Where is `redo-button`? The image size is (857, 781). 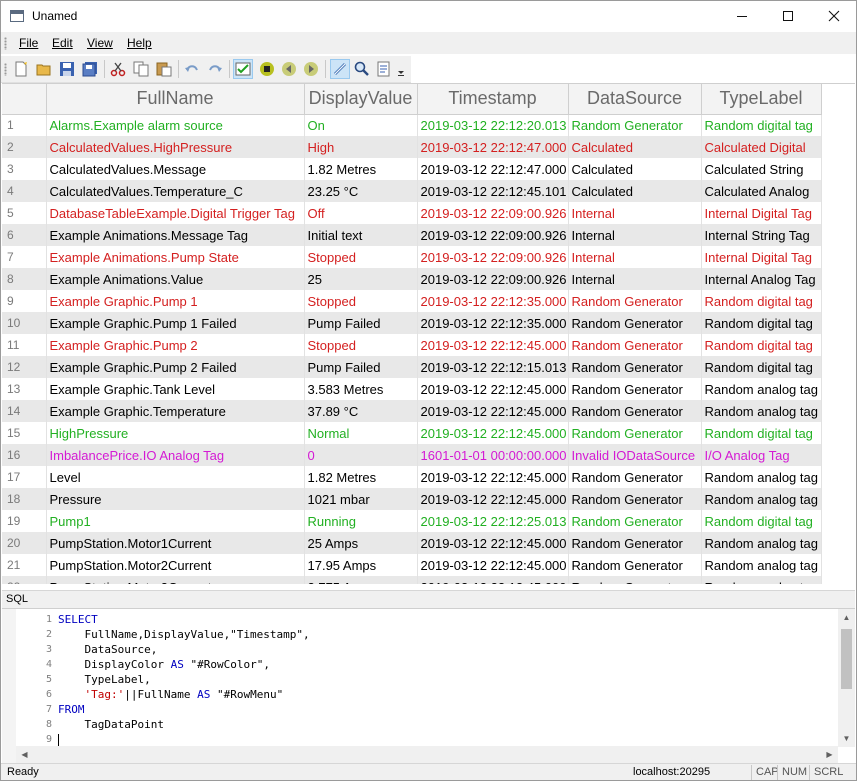 redo-button is located at coordinates (215, 69).